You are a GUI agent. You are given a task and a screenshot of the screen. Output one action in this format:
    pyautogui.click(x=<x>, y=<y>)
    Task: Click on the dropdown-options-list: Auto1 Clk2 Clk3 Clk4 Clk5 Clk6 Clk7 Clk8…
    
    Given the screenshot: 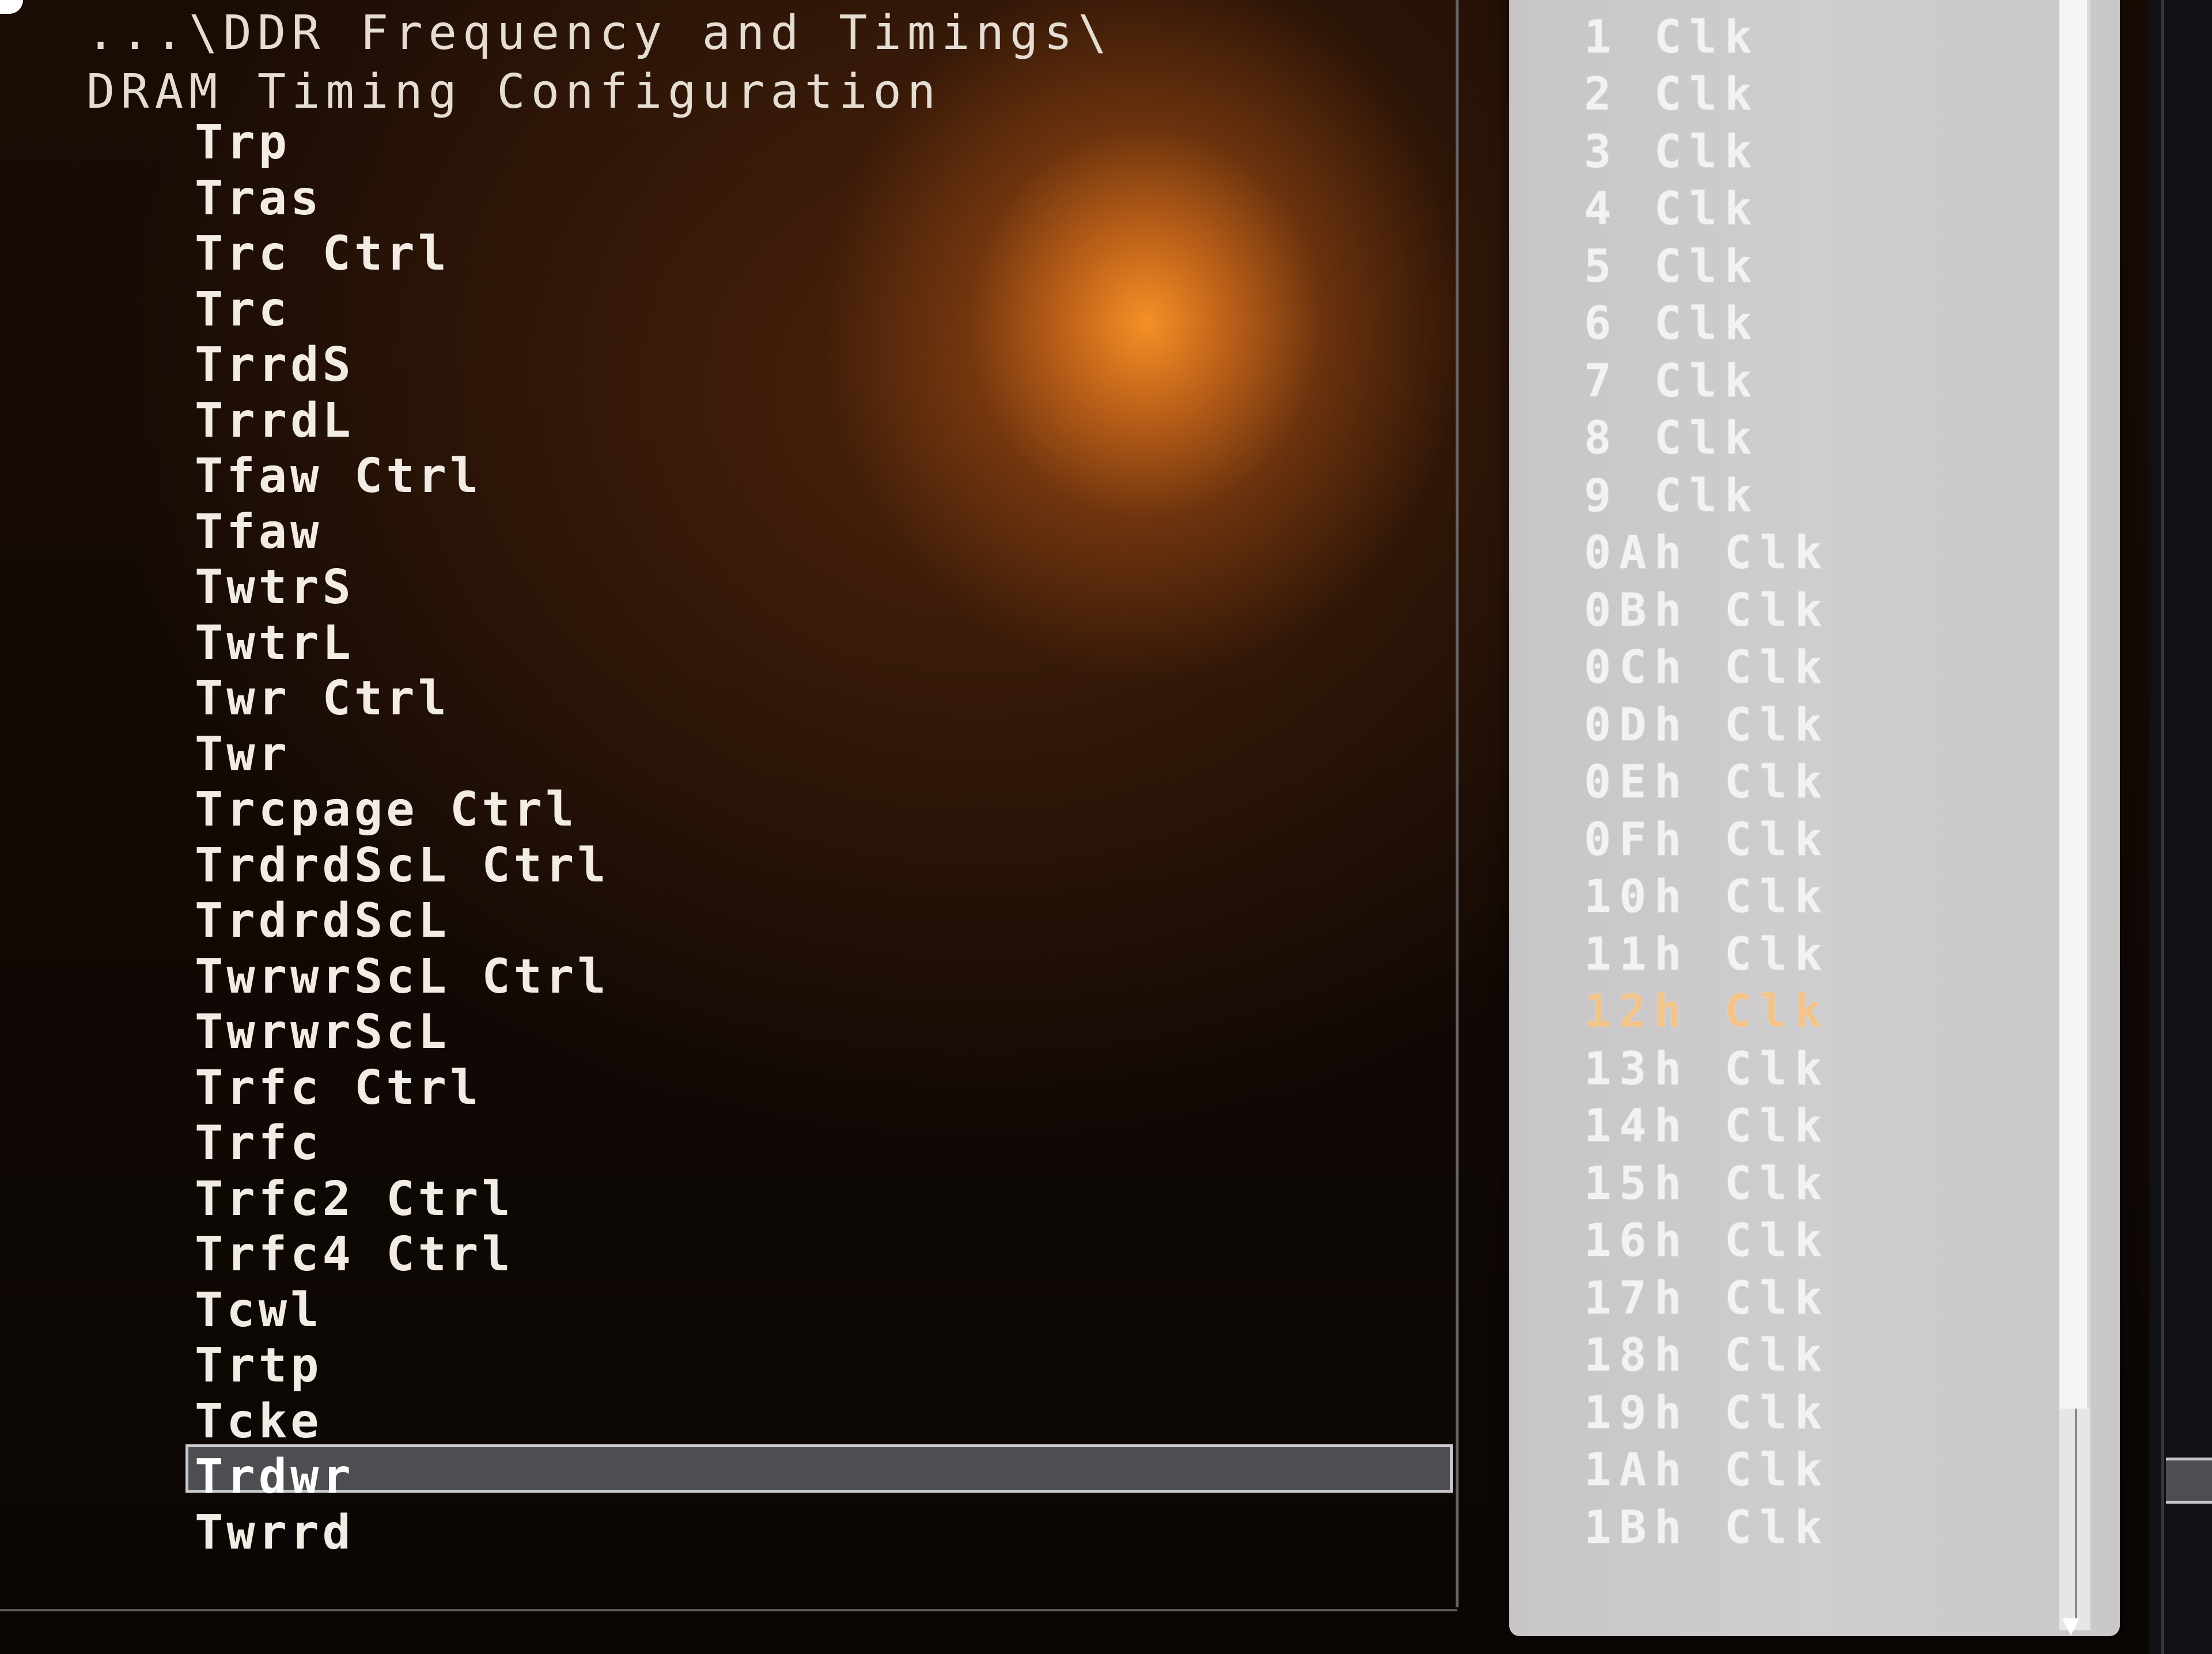 What is the action you would take?
    pyautogui.click(x=1707, y=778)
    